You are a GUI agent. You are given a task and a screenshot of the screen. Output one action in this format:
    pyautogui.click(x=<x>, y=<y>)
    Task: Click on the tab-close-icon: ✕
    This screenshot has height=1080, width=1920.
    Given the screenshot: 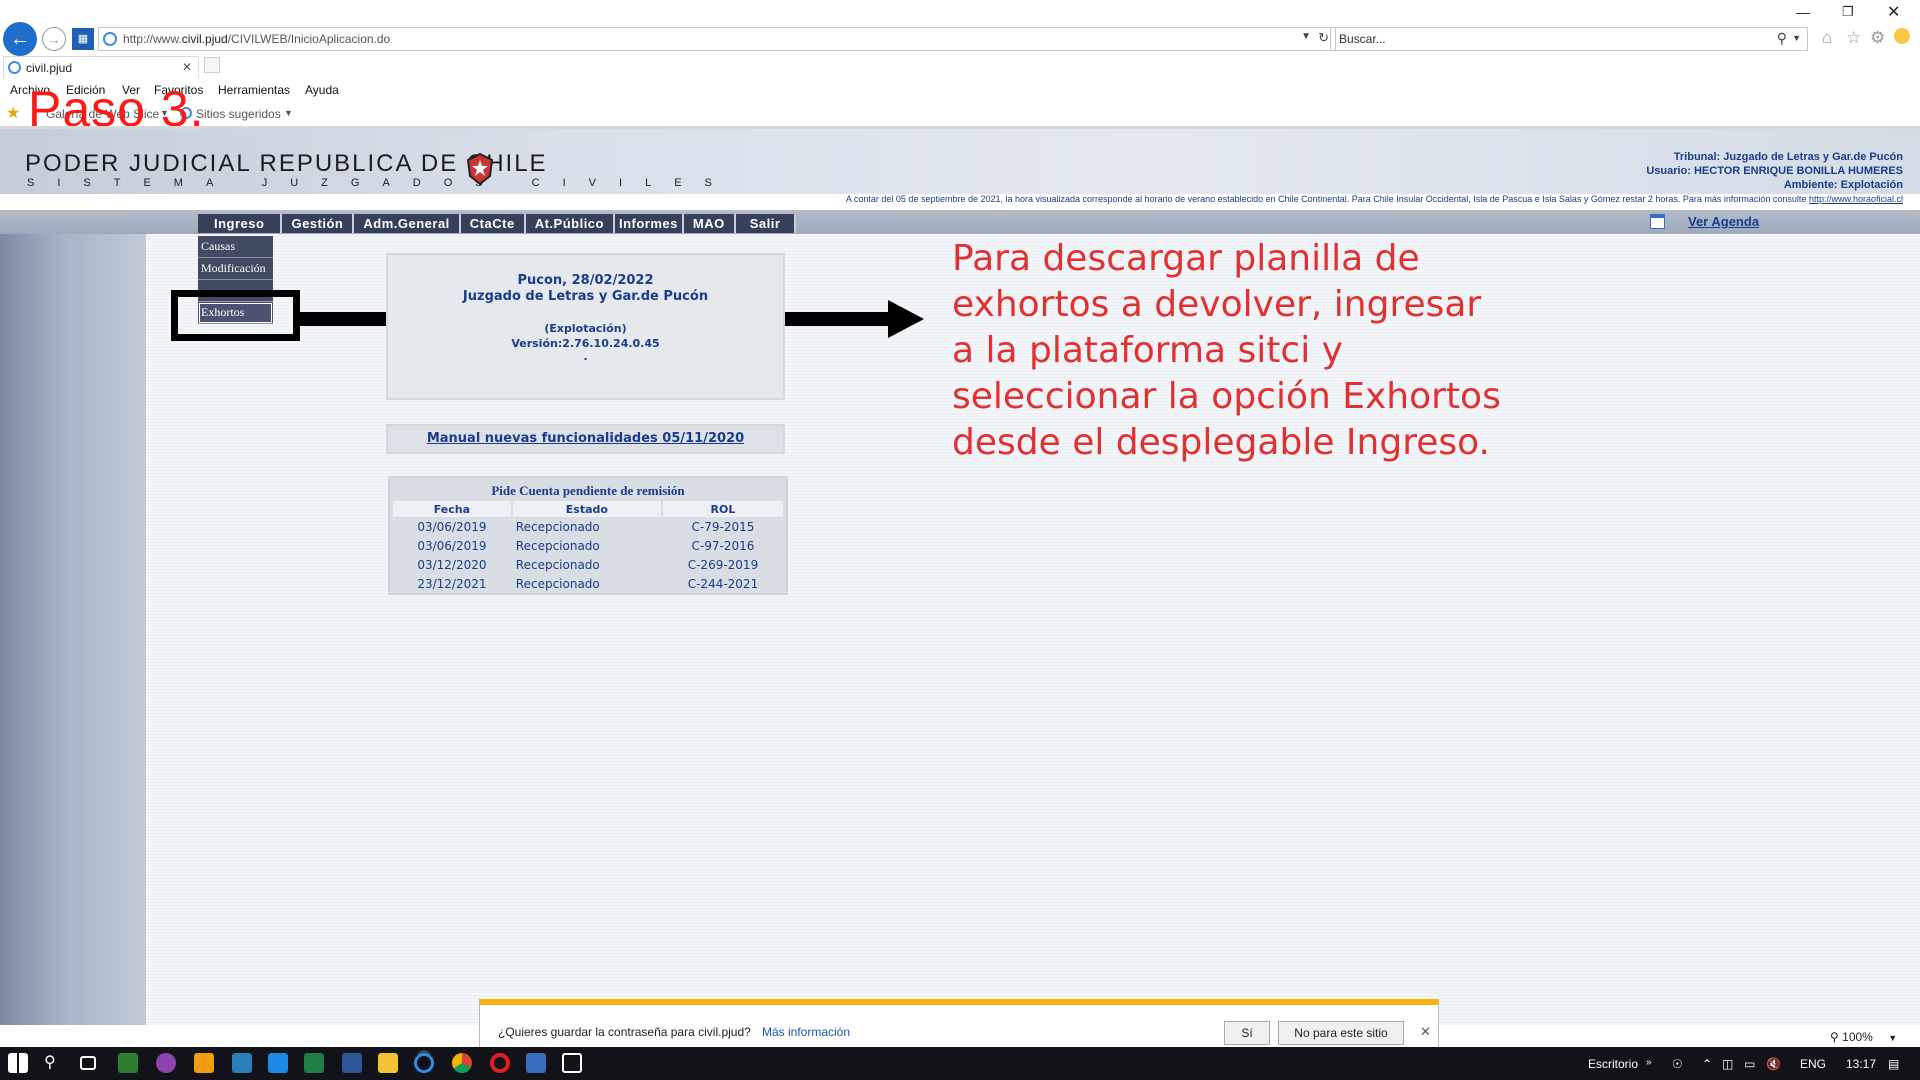 What is the action you would take?
    pyautogui.click(x=187, y=67)
    